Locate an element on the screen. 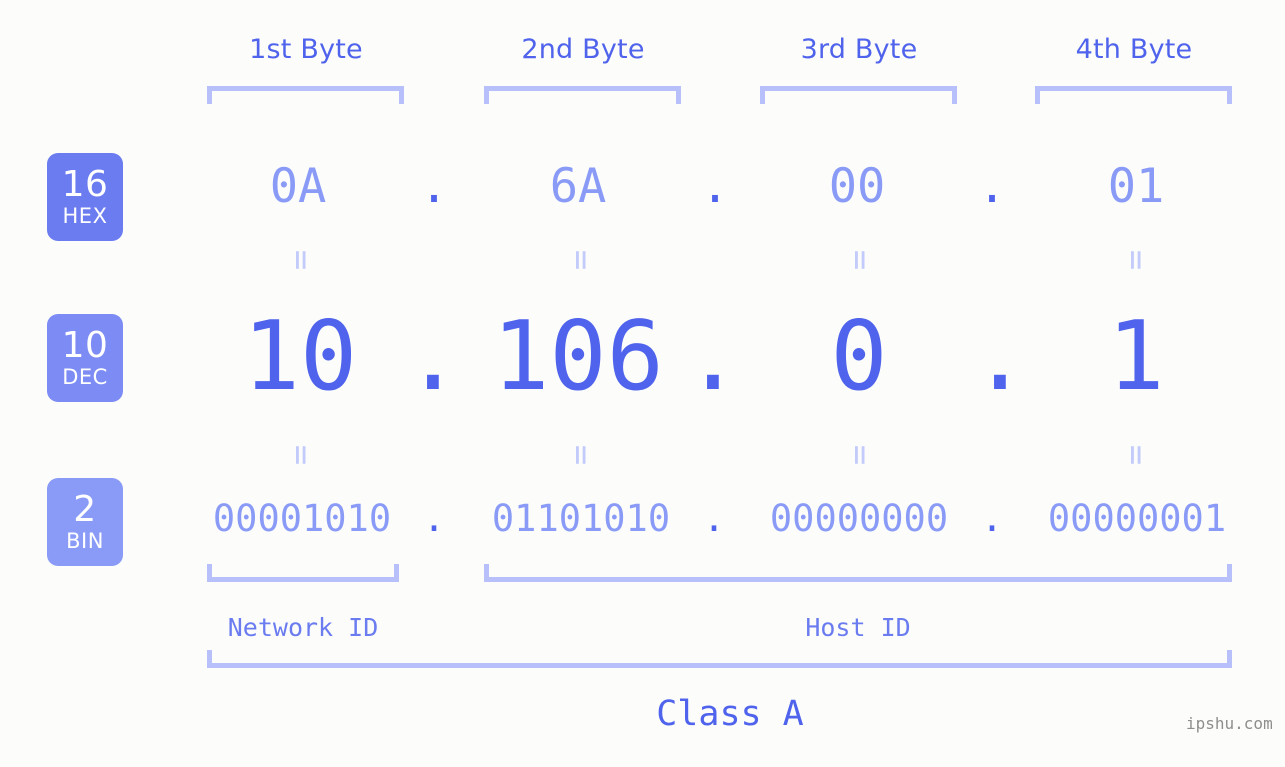 The image size is (1285, 767). dec-octet-1: 10 is located at coordinates (300, 357).